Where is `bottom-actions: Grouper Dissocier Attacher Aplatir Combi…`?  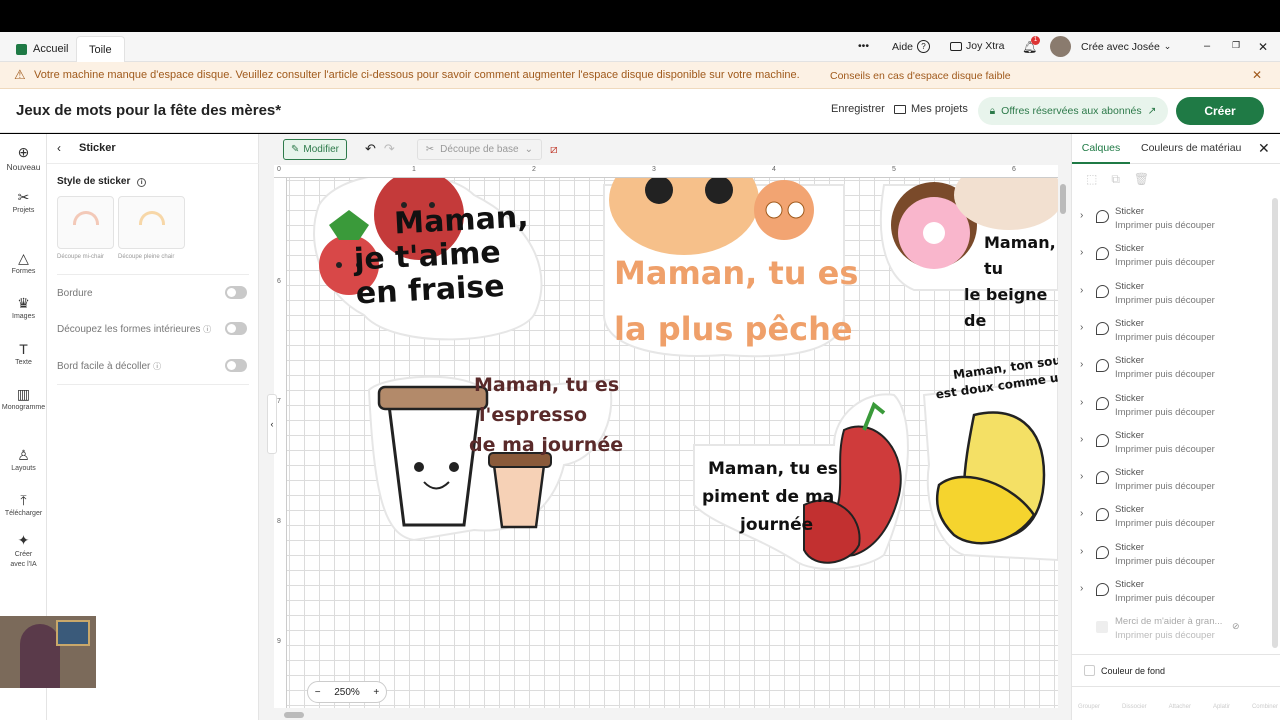 bottom-actions: Grouper Dissocier Attacher Aplatir Combi… is located at coordinates (1178, 700).